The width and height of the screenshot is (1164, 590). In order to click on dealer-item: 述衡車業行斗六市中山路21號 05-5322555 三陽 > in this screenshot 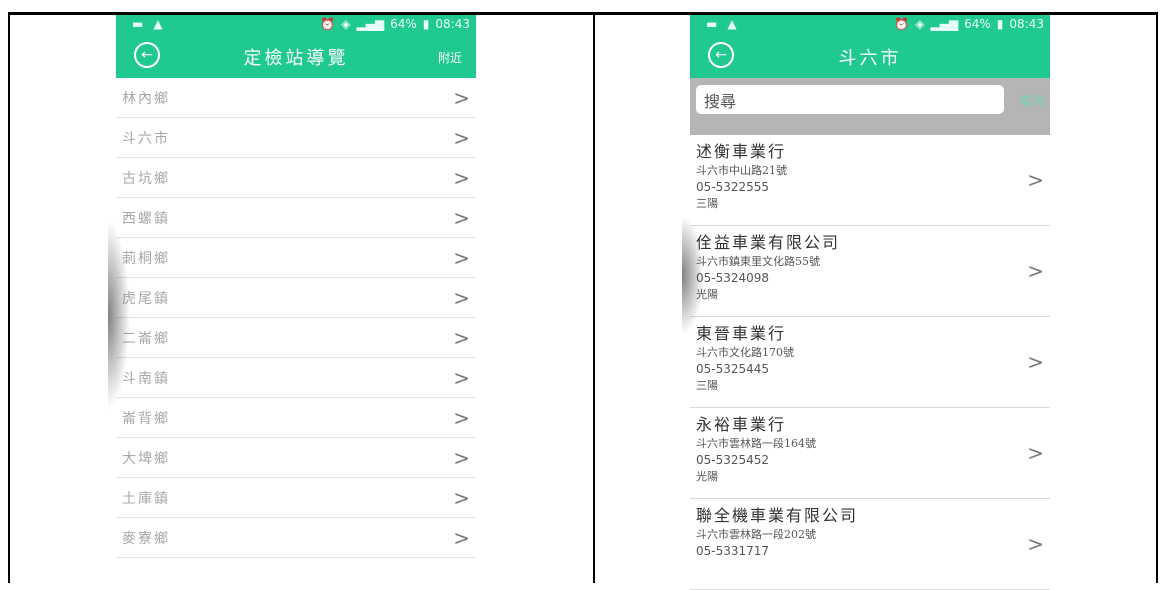, I will do `click(870, 180)`.